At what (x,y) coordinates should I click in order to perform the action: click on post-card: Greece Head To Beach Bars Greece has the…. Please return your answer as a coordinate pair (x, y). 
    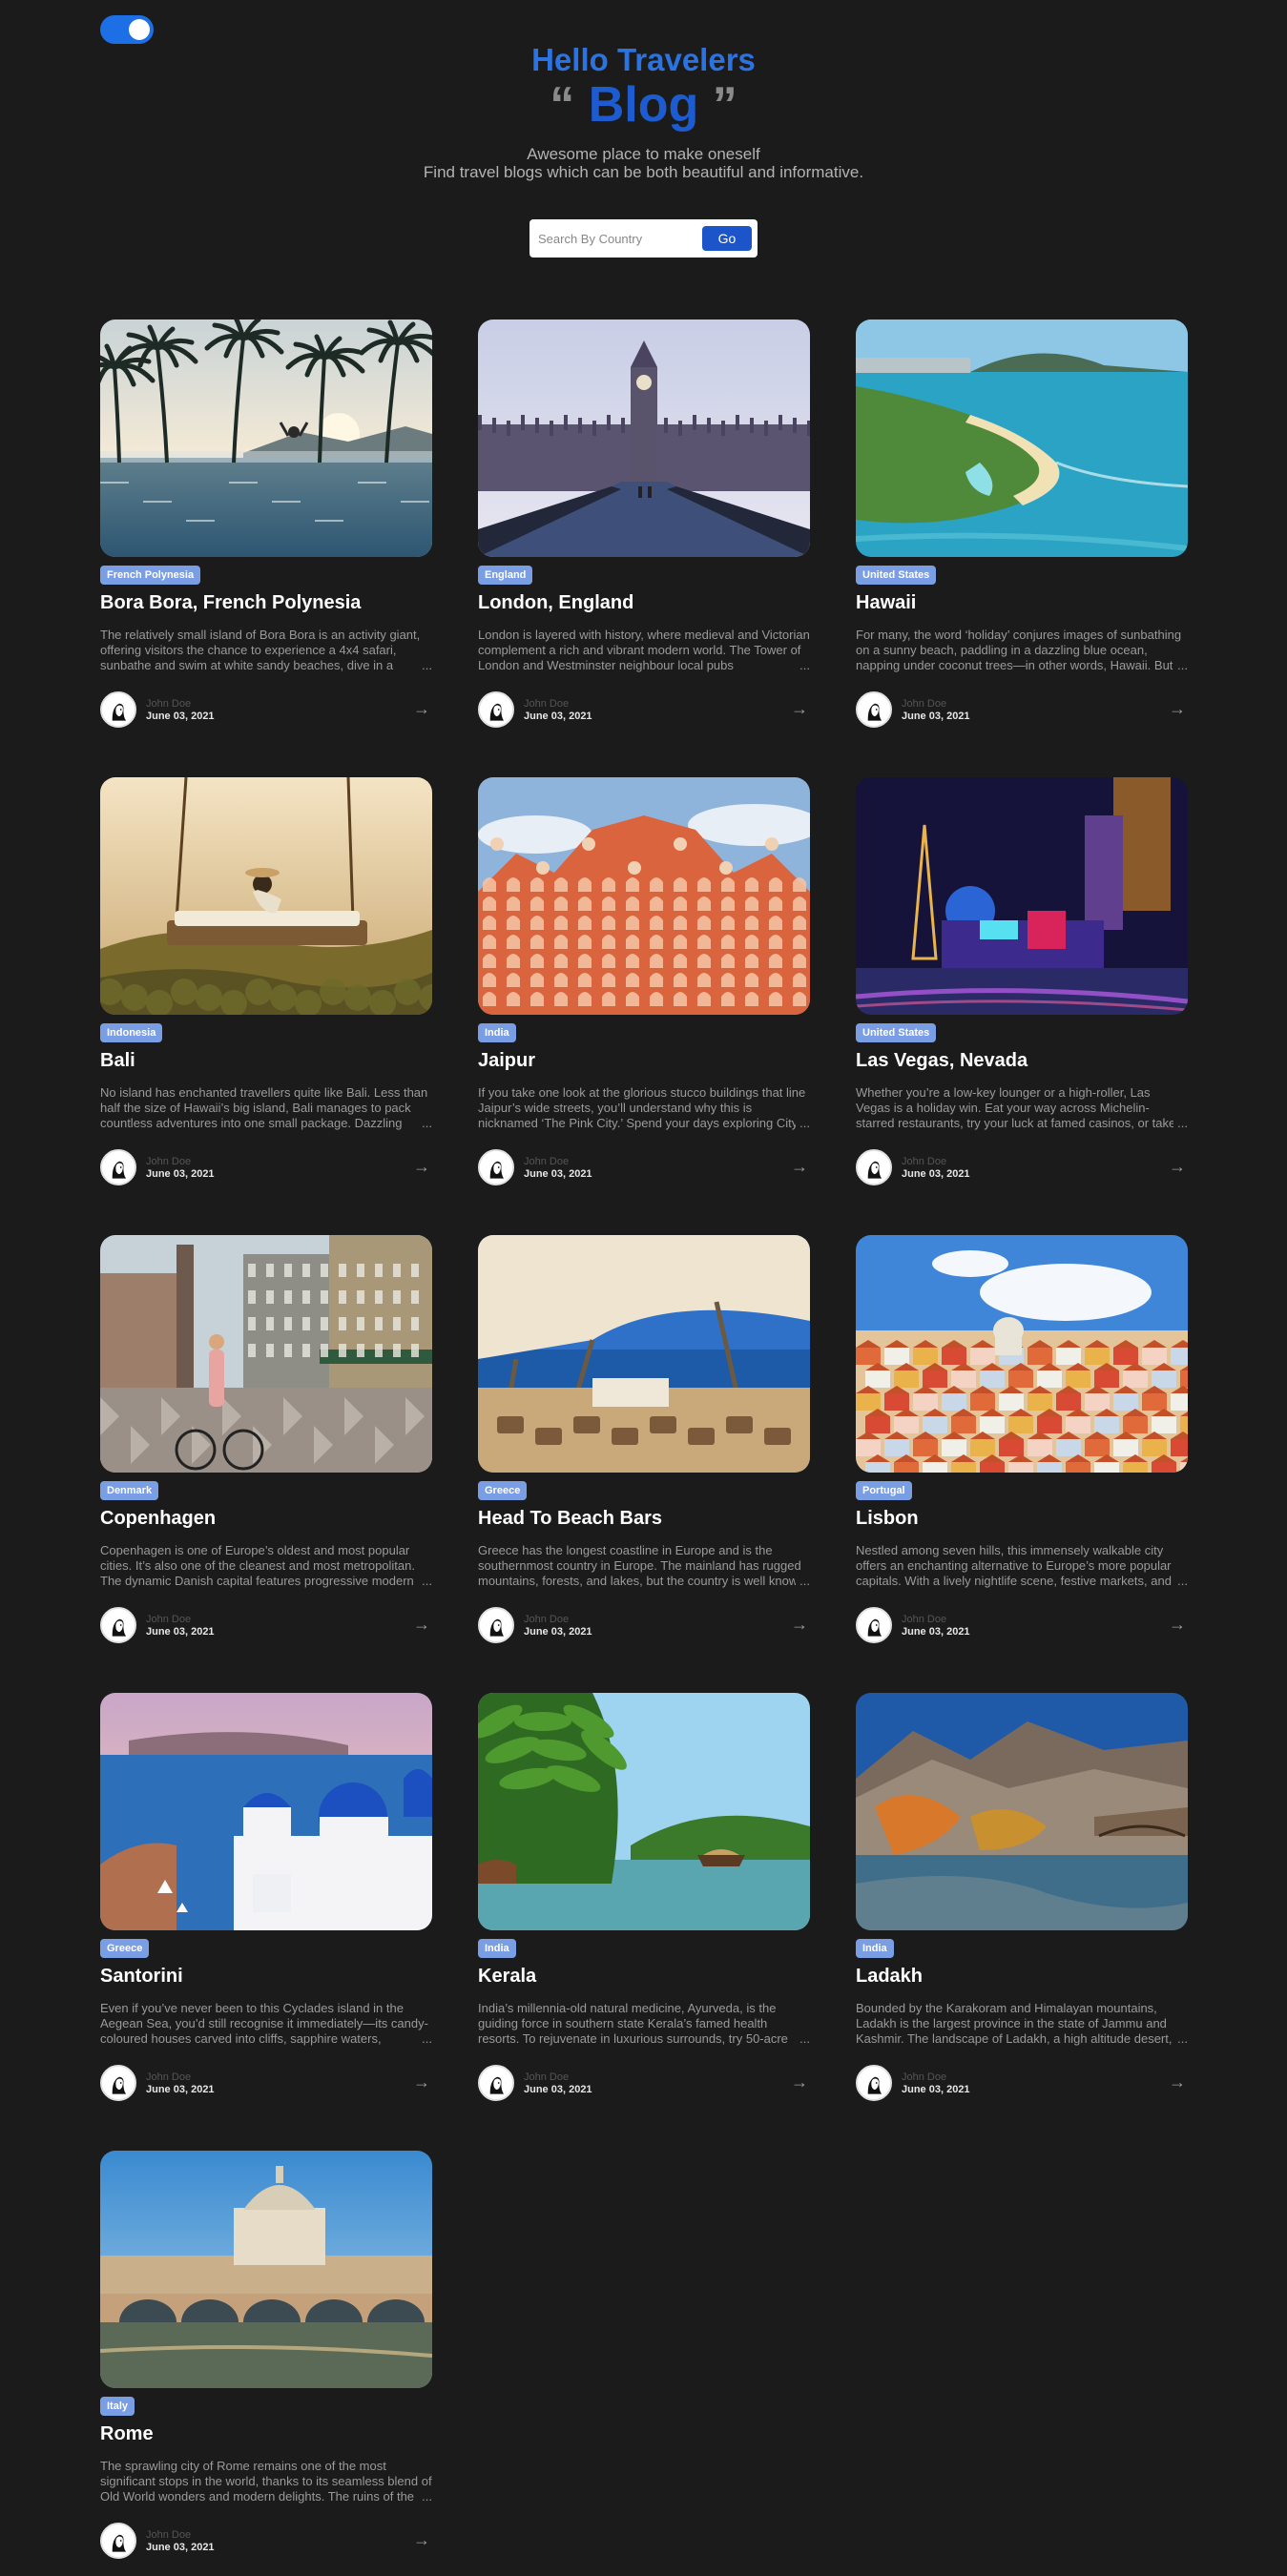
    Looking at the image, I should click on (644, 1444).